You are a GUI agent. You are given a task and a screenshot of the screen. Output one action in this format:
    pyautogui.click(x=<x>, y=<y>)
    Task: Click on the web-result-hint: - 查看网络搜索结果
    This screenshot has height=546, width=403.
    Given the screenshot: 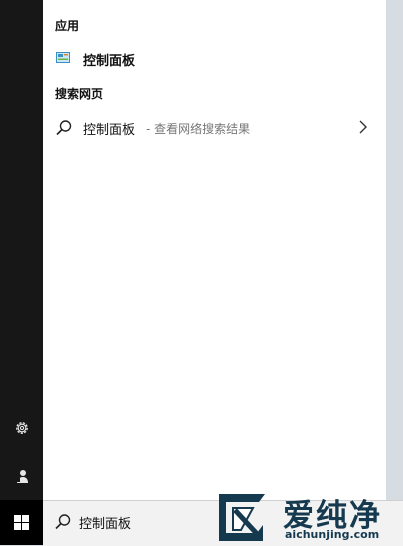 What is the action you would take?
    pyautogui.click(x=198, y=129)
    